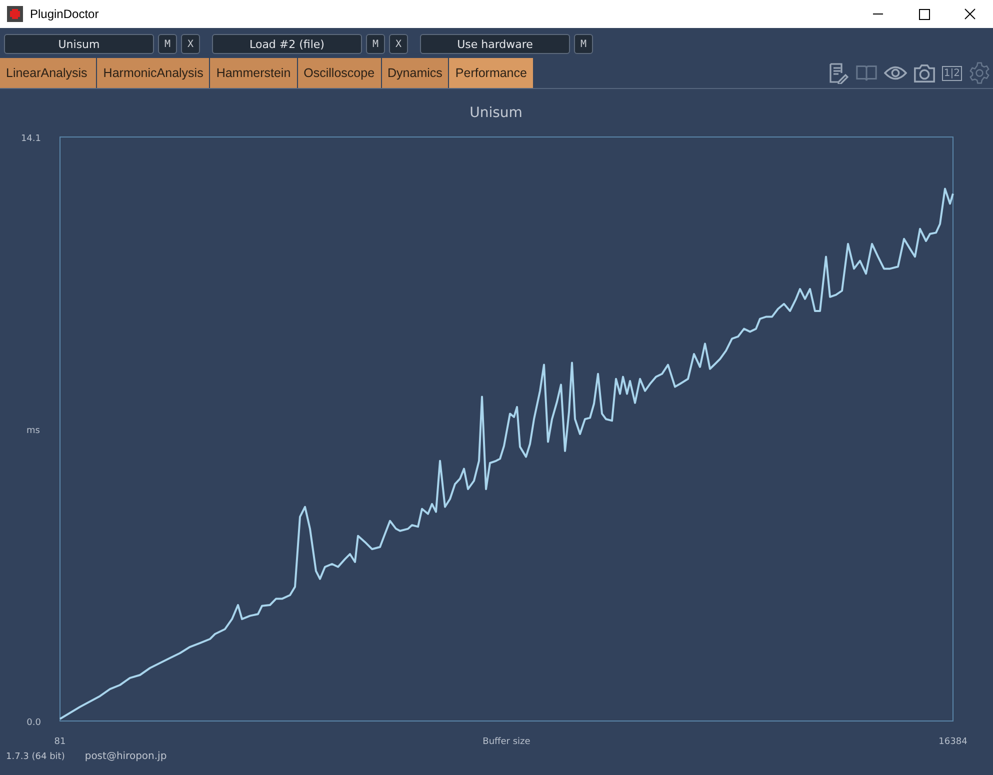 This screenshot has height=775, width=993. What do you see at coordinates (79, 44) in the screenshot?
I see `plugin-slot-button: Unisum` at bounding box center [79, 44].